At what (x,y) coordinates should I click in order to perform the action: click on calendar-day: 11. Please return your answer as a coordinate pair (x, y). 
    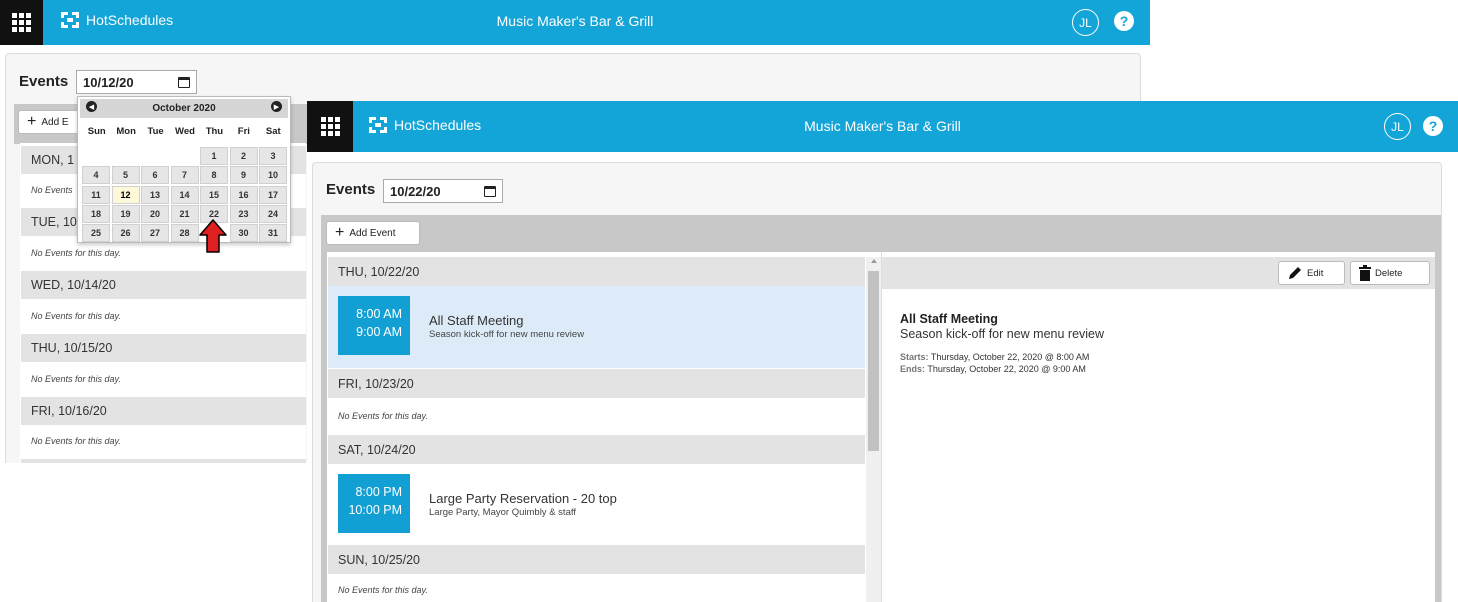
    Looking at the image, I should click on (96, 194).